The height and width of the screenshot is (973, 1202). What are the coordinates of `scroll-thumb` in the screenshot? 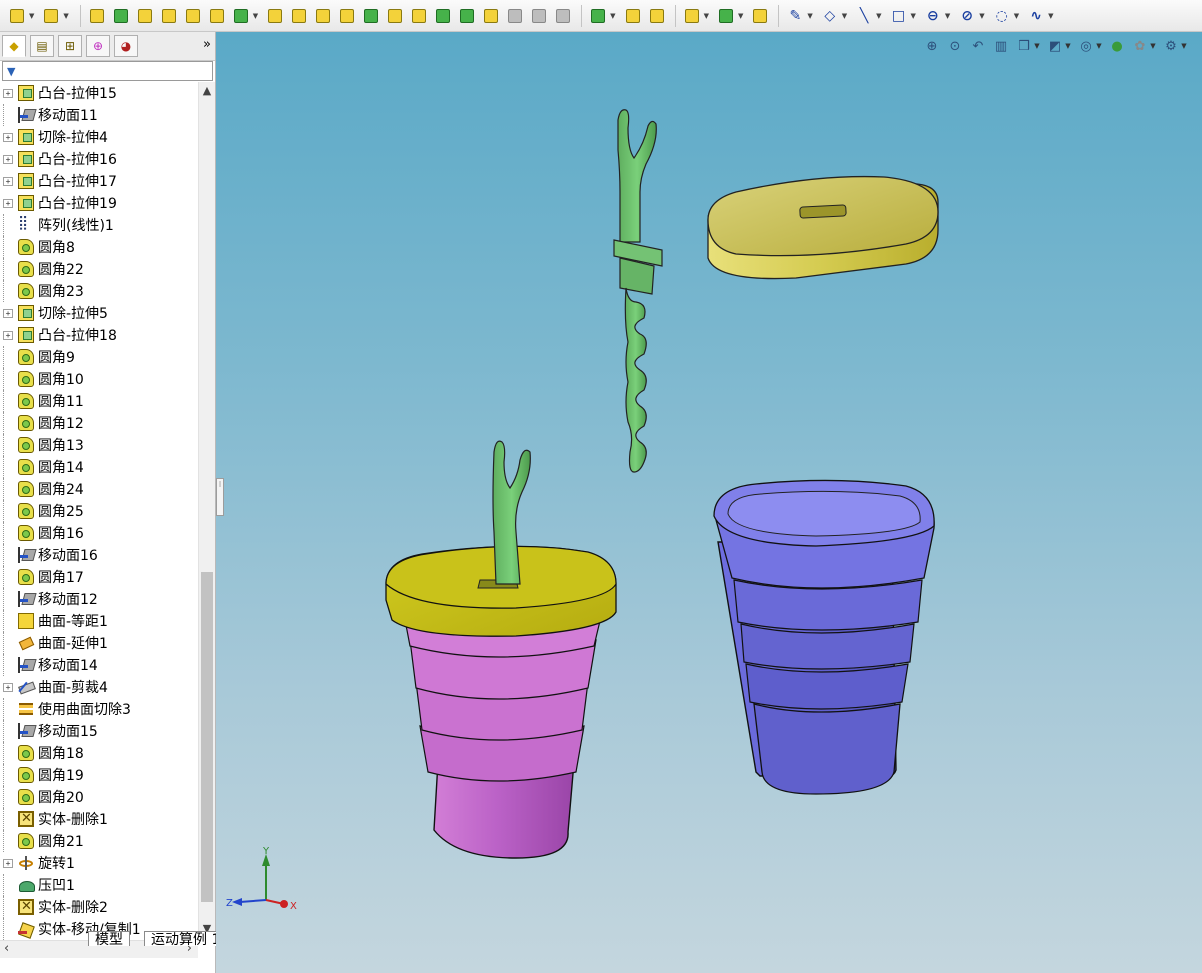 It's located at (207, 737).